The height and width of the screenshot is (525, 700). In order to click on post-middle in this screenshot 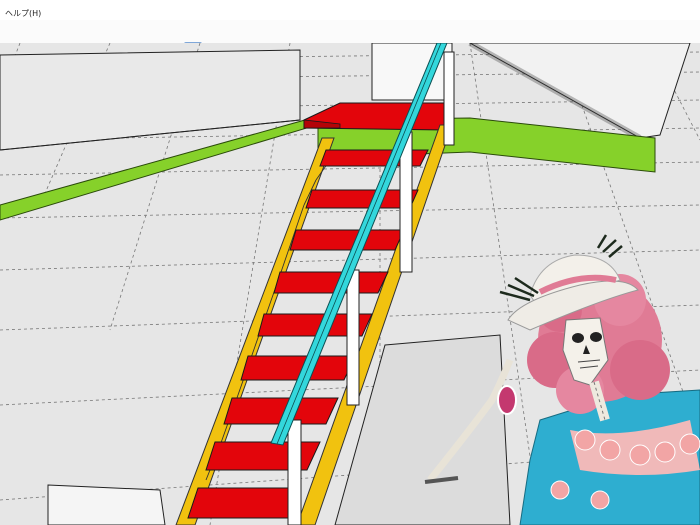, I will do `click(353, 337)`.